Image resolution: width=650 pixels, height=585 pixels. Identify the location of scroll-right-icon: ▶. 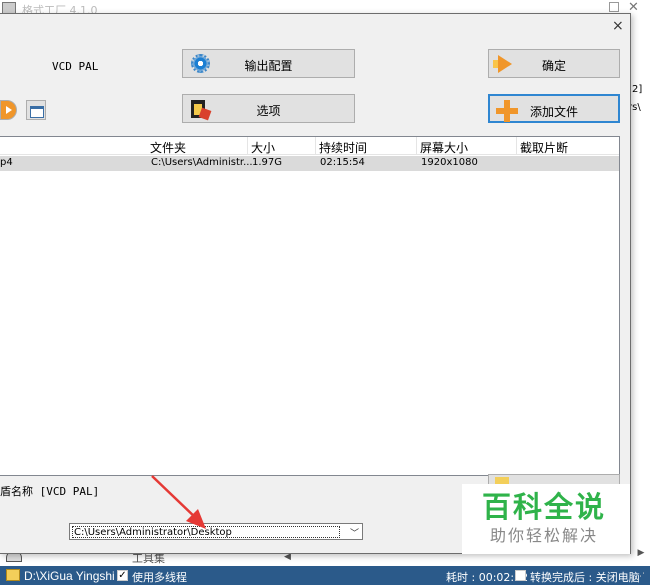
(641, 555).